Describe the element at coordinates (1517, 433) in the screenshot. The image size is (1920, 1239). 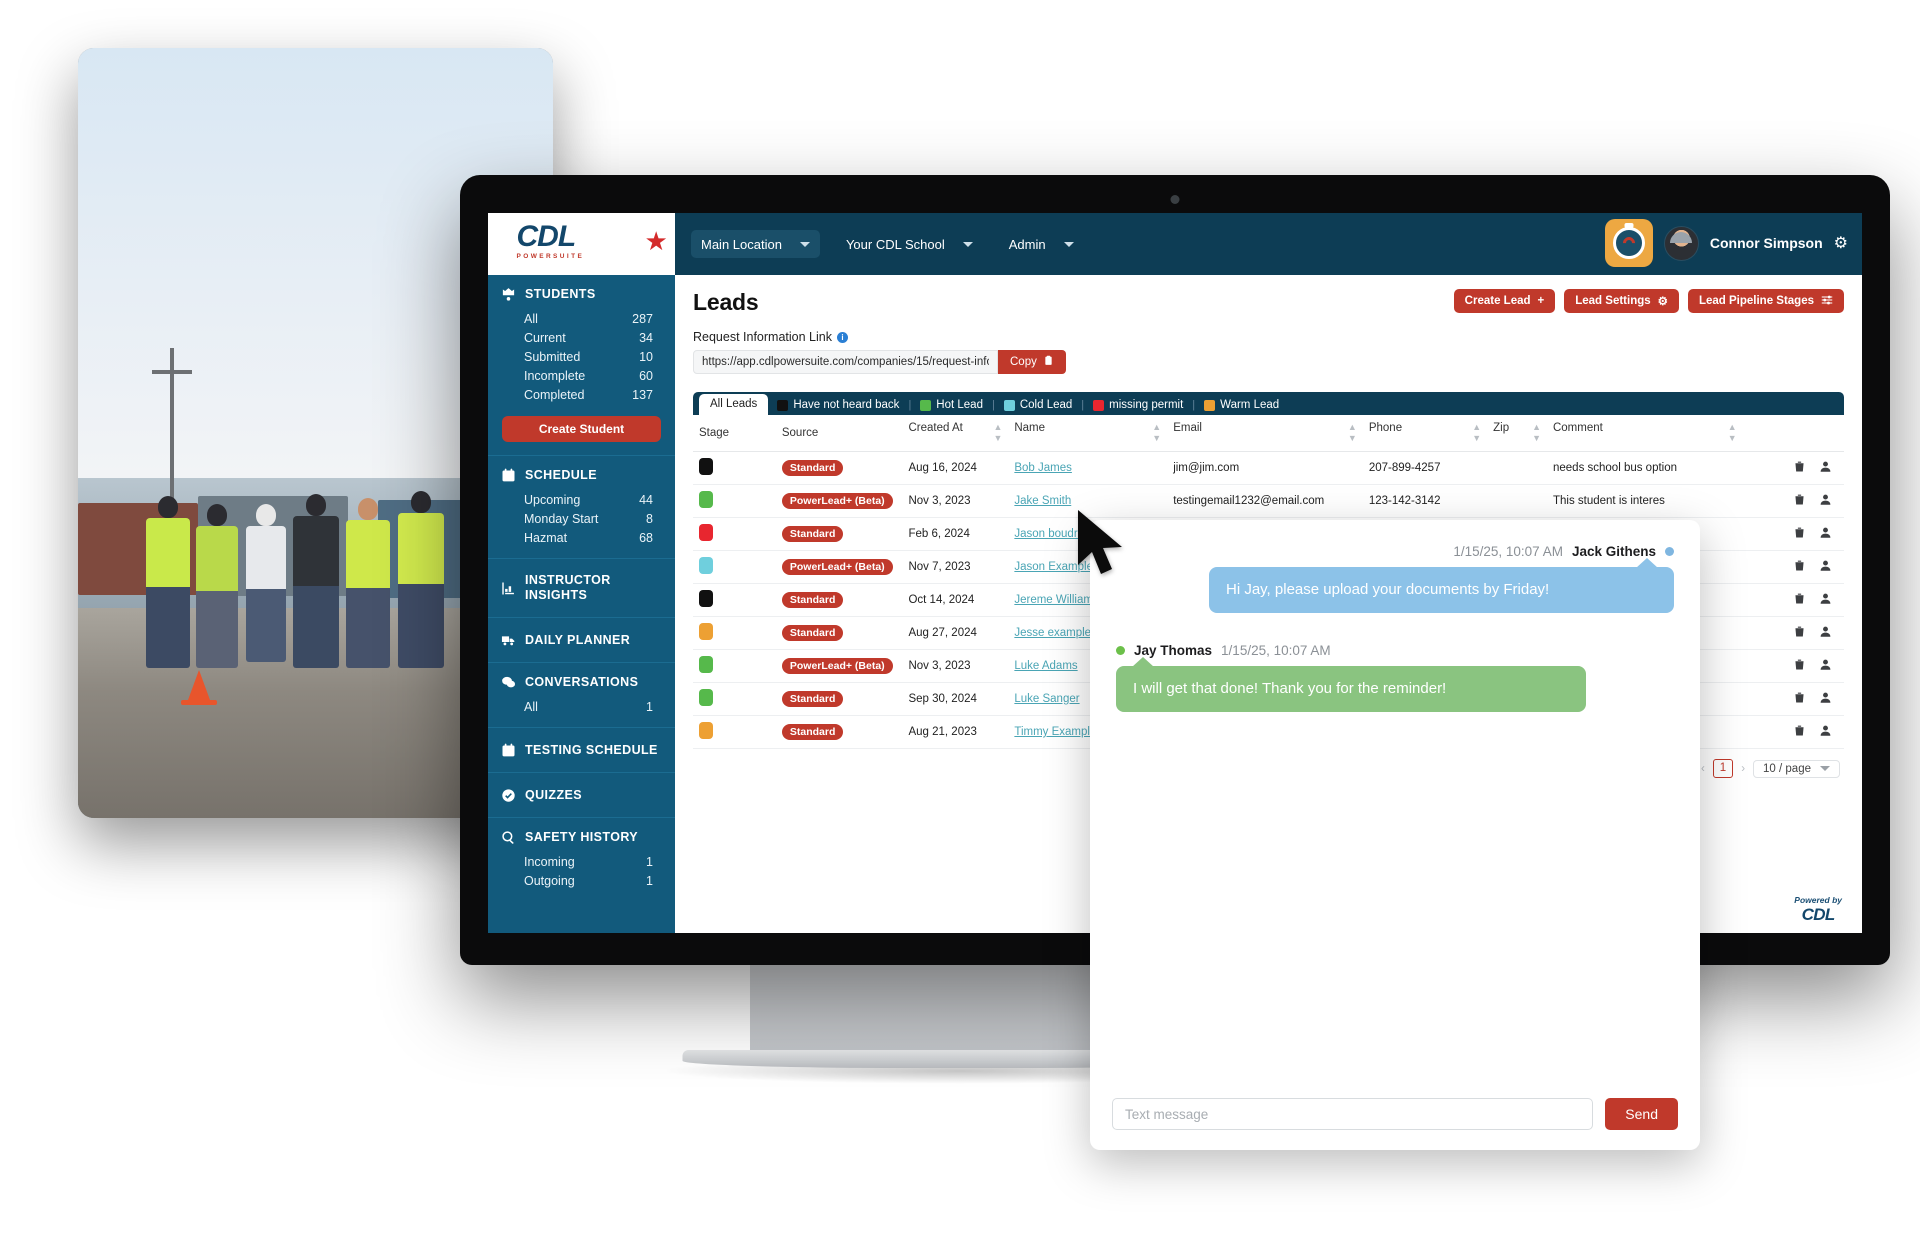
I see `column-header-zip: Zip ▲ ▼` at that location.